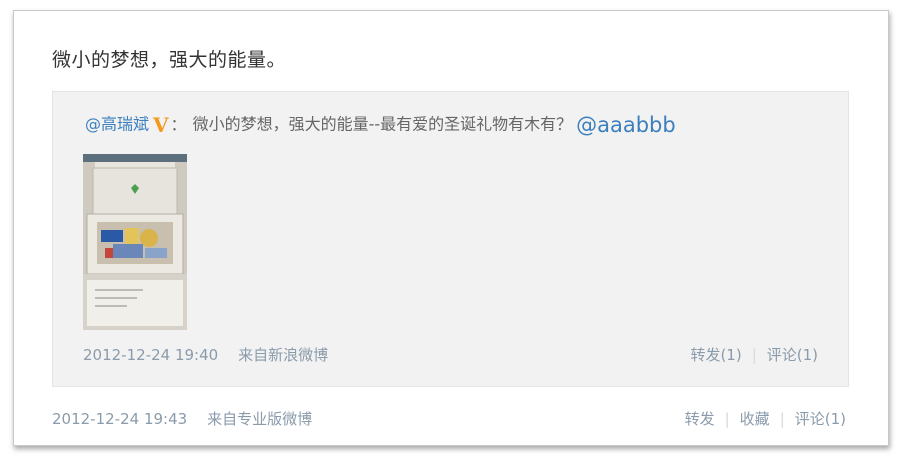 The image size is (903, 464). Describe the element at coordinates (161, 125) in the screenshot. I see `verified-badge-icon: V` at that location.